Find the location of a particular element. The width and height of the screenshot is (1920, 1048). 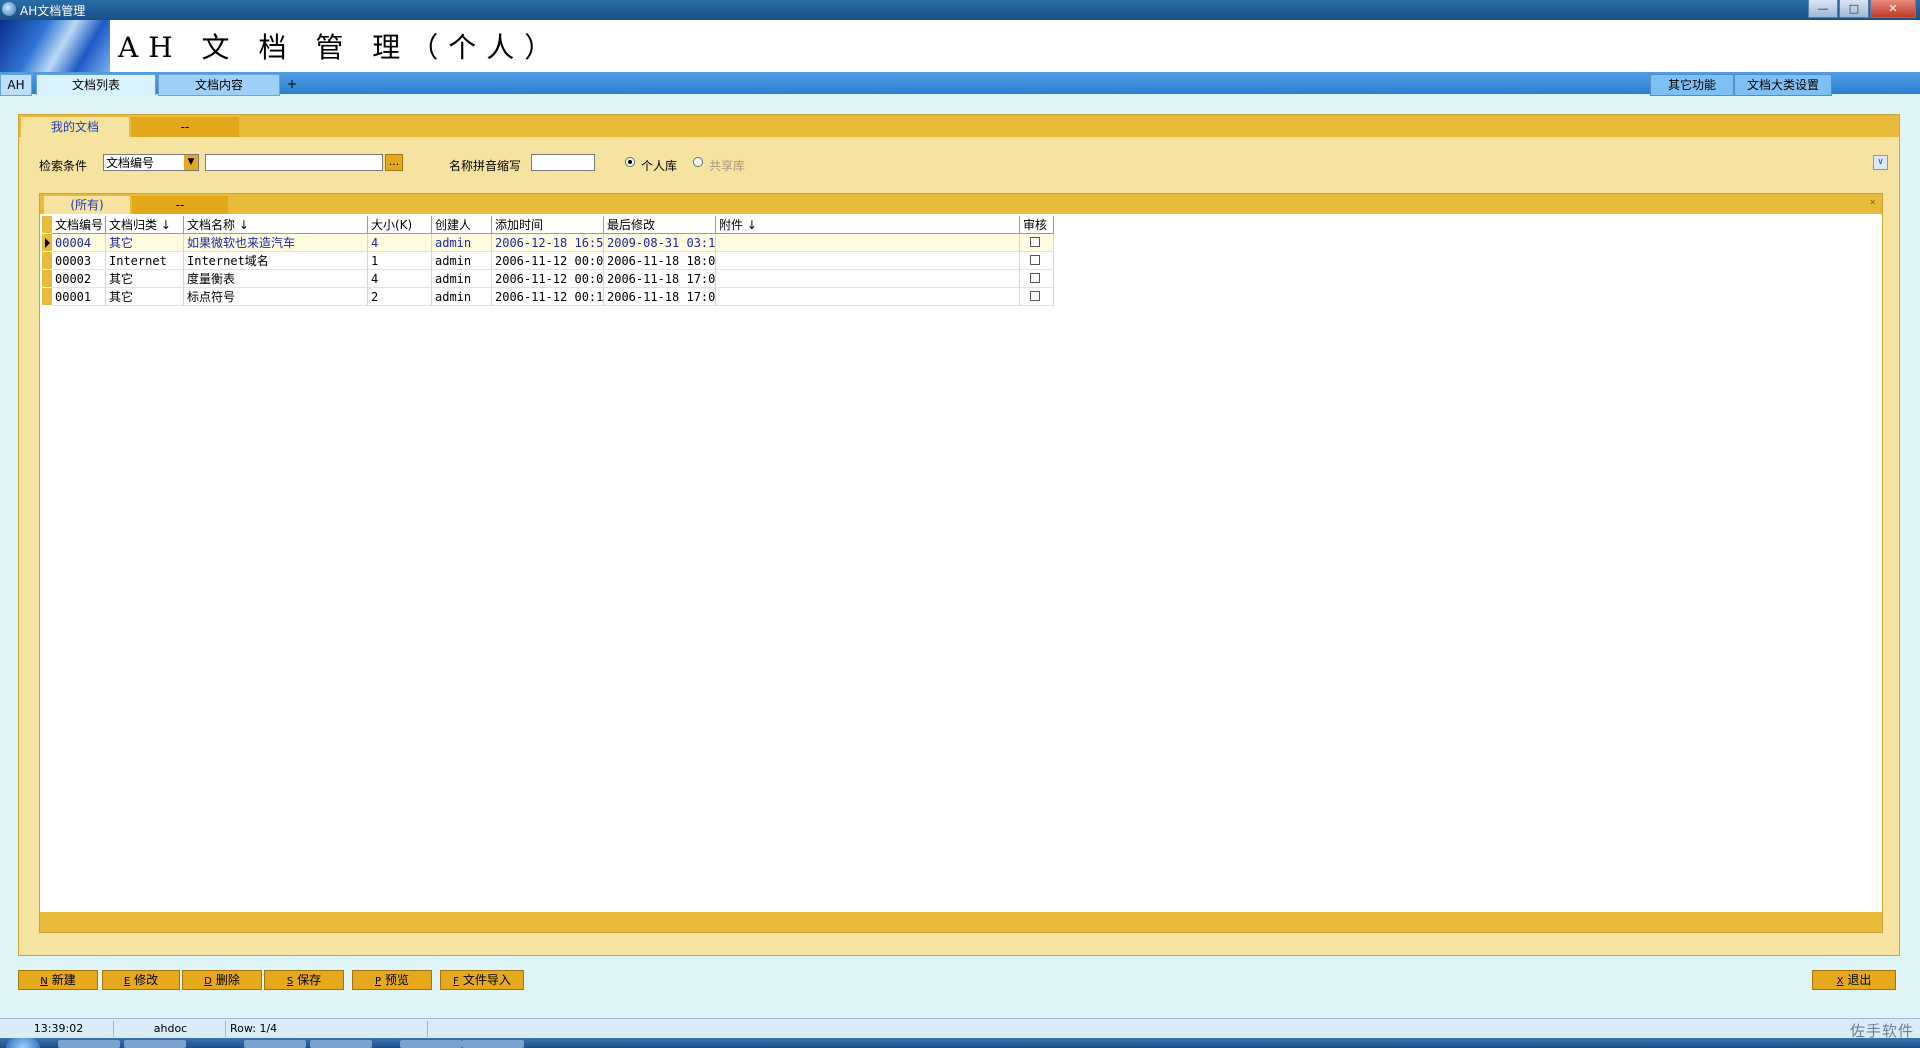

delete-button: D 删除 is located at coordinates (222, 980).